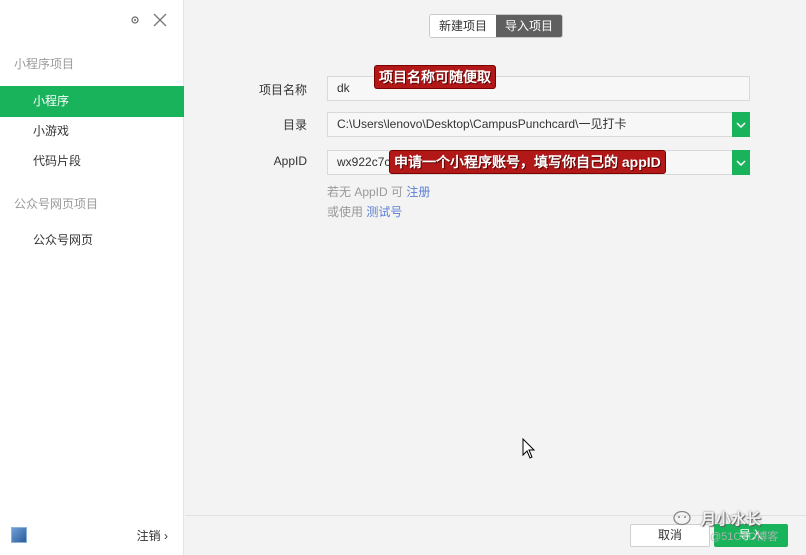 This screenshot has height=555, width=806. What do you see at coordinates (670, 535) in the screenshot?
I see `cancel-button: 取消` at bounding box center [670, 535].